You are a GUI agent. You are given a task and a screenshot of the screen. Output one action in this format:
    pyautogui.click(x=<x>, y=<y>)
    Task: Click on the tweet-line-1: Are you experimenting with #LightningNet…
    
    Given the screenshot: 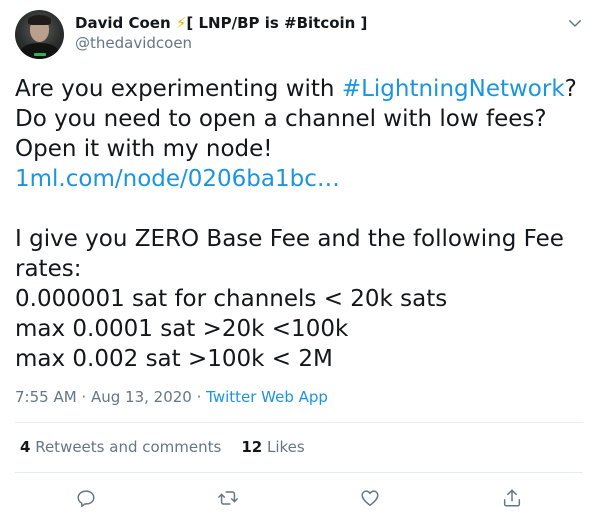 What is the action you would take?
    pyautogui.click(x=300, y=89)
    